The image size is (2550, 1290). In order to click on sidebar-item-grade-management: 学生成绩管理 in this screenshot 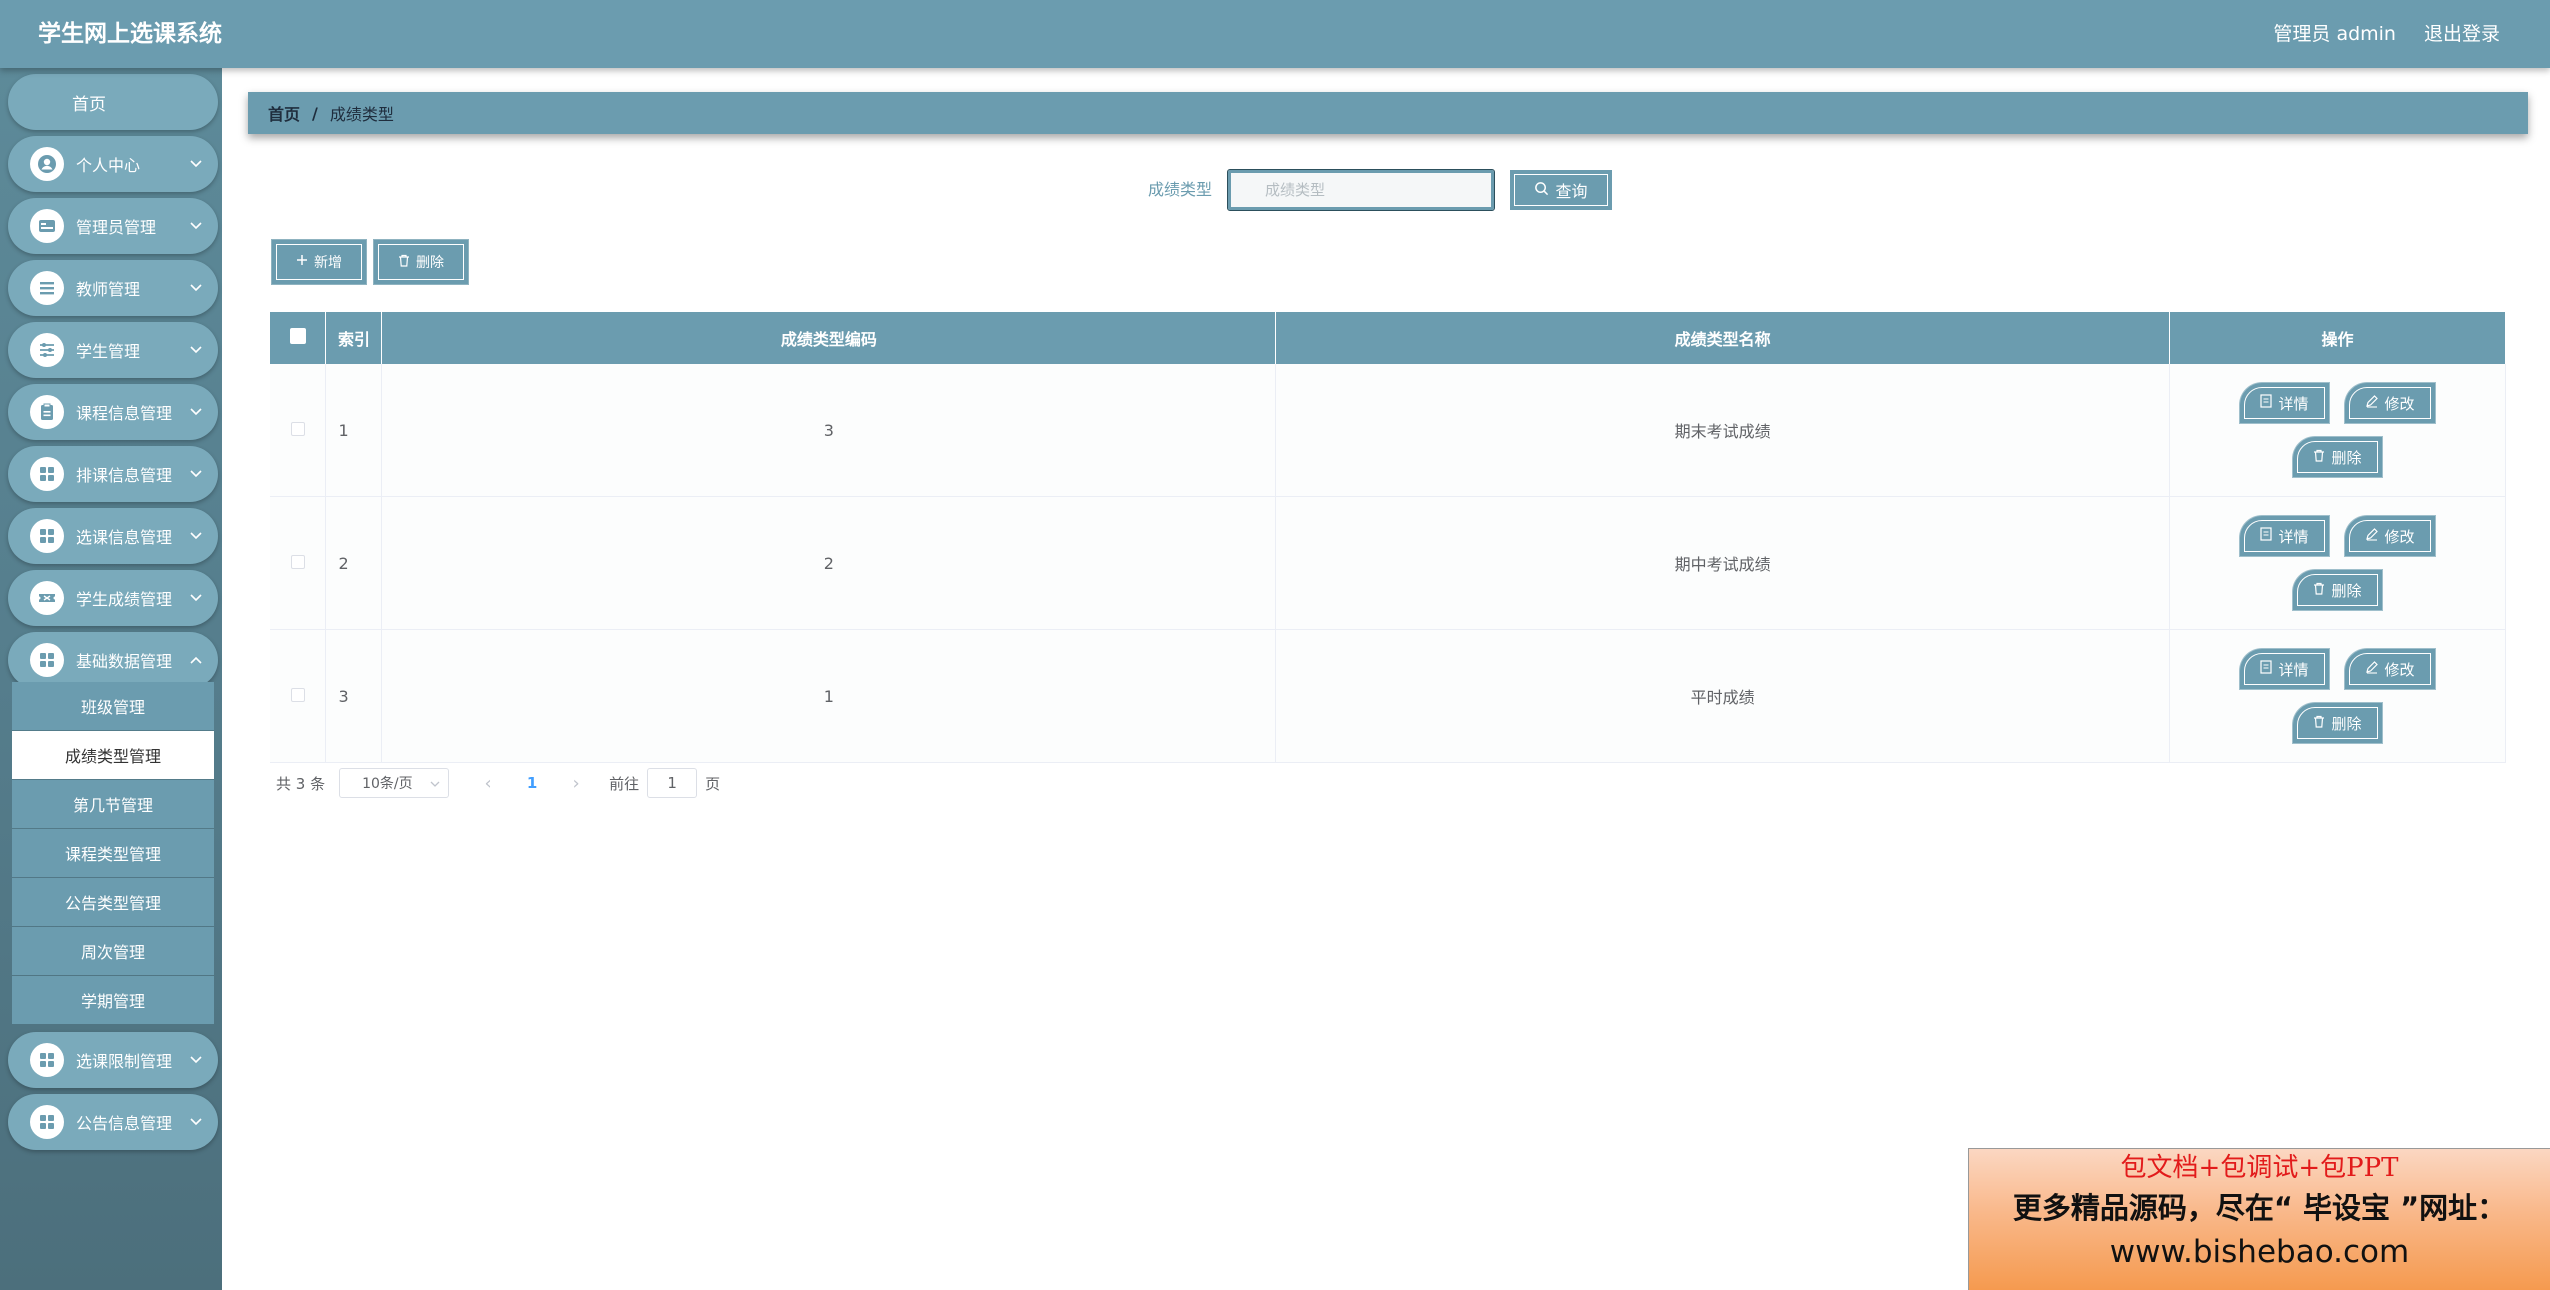, I will do `click(113, 598)`.